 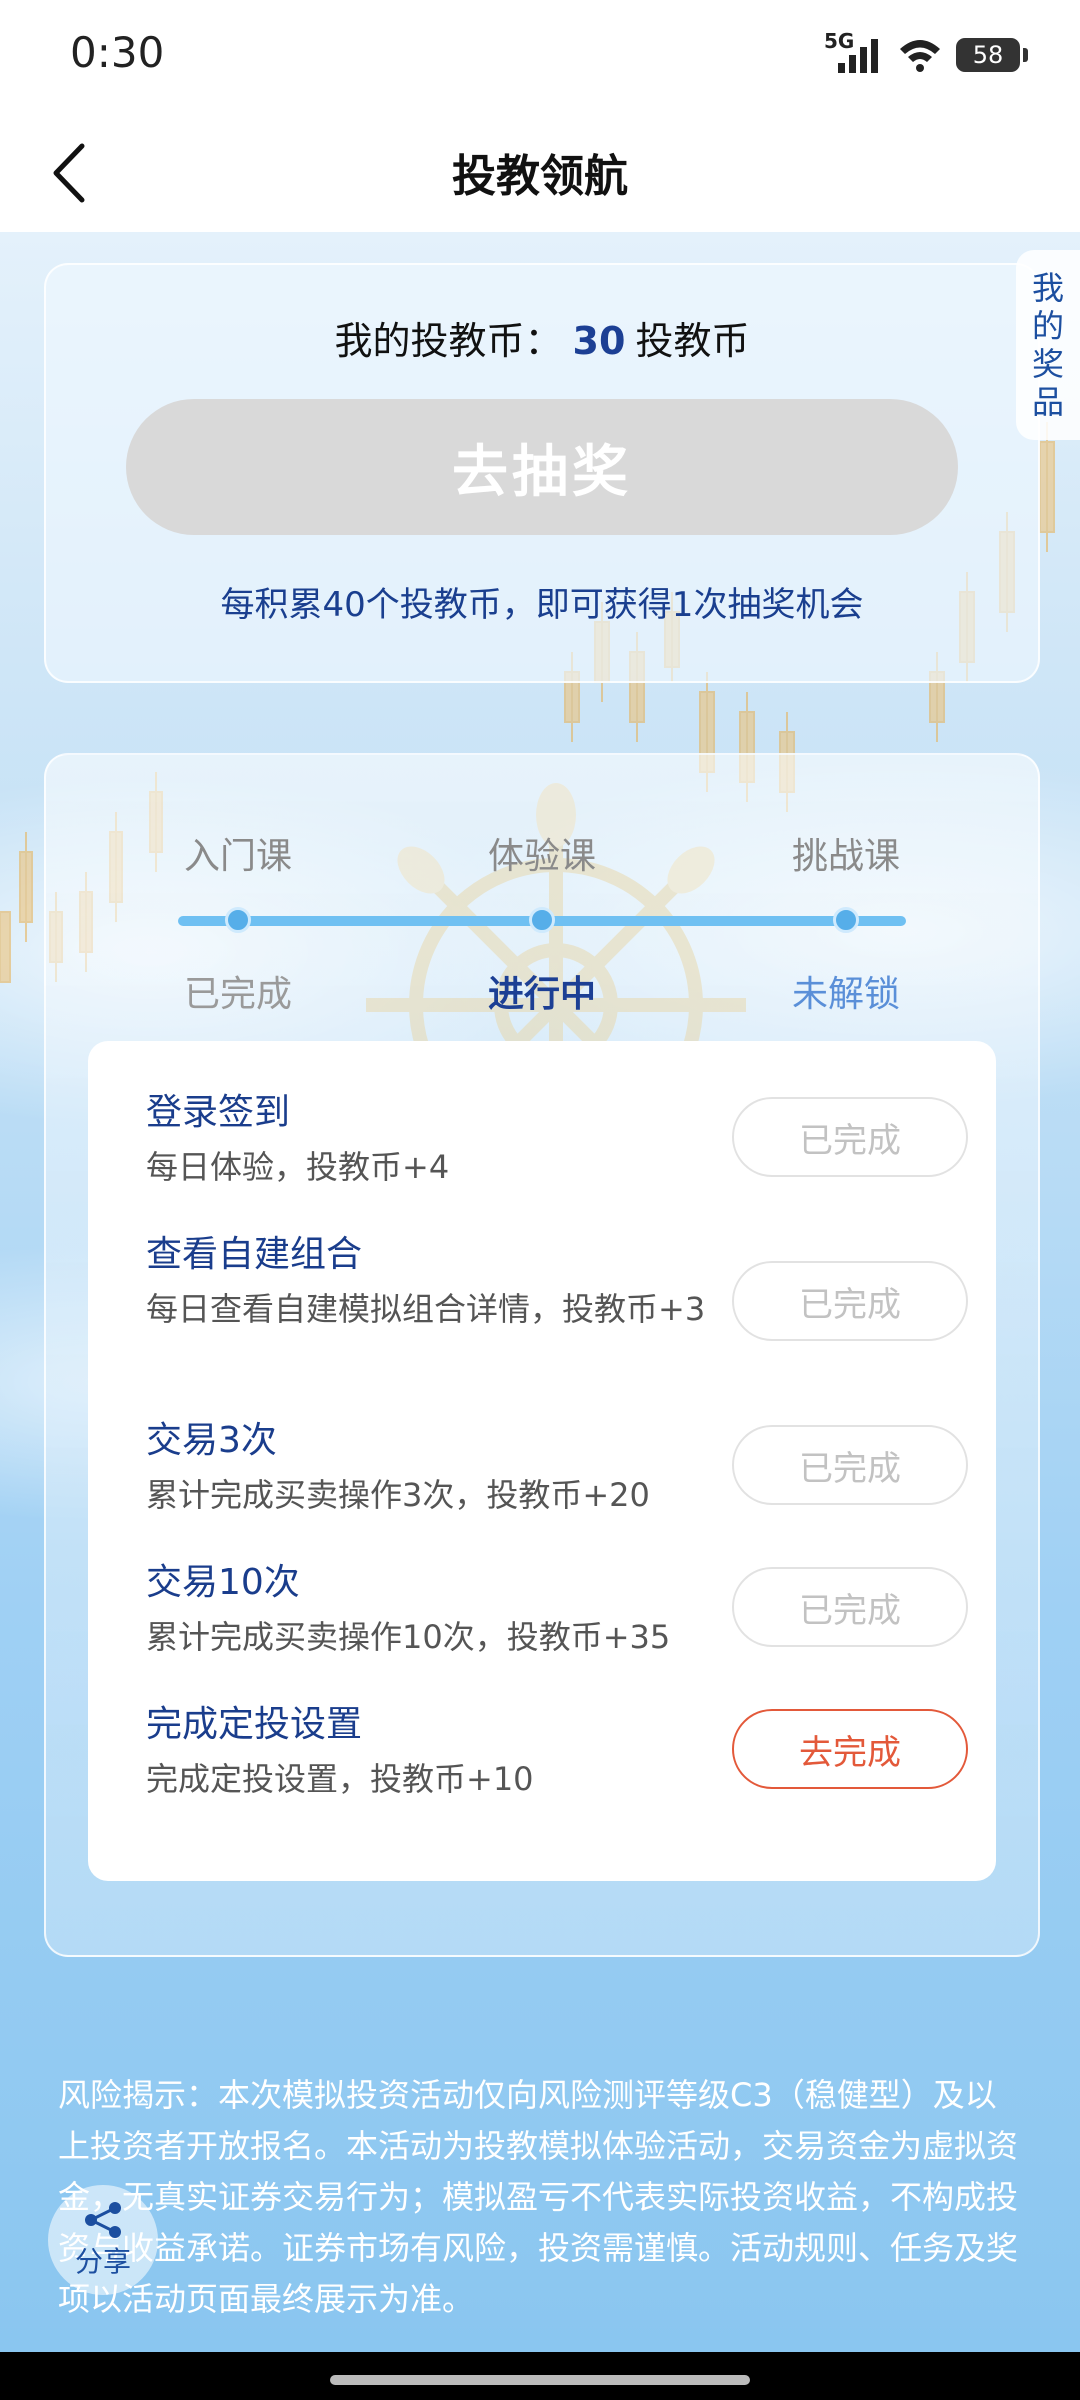 What do you see at coordinates (540, 55) in the screenshot?
I see `status-bar: 0:30 5G 58` at bounding box center [540, 55].